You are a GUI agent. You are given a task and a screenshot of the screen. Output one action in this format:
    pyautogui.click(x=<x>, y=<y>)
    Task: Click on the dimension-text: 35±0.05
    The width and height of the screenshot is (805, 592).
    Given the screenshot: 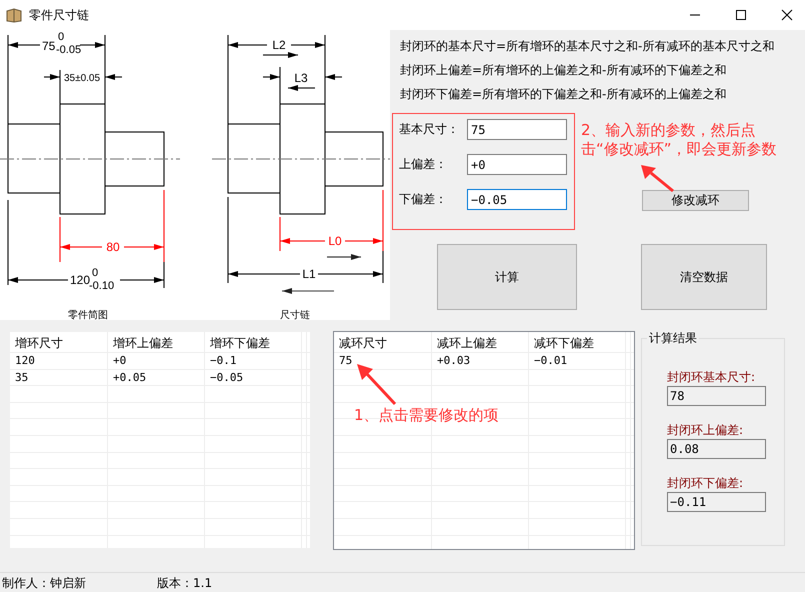 What is the action you would take?
    pyautogui.click(x=82, y=78)
    